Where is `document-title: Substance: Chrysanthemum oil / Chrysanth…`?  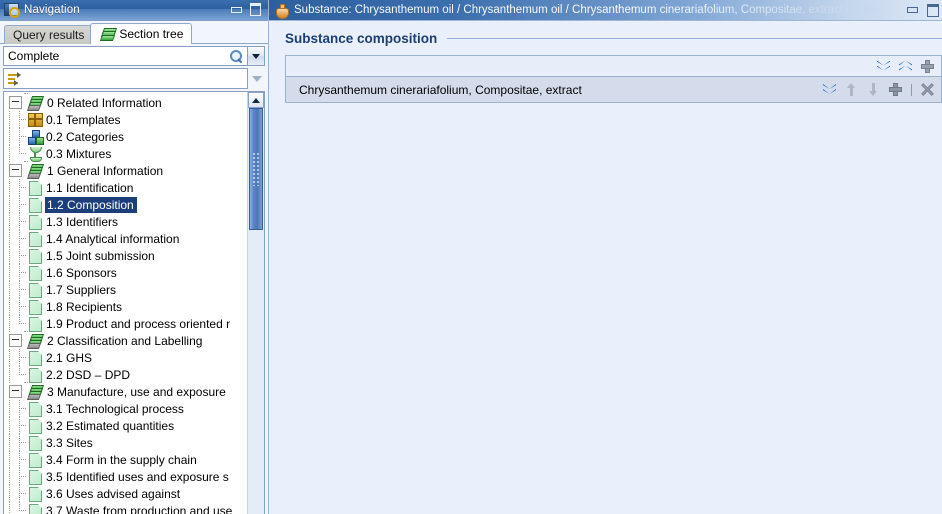
document-title: Substance: Chrysanthemum oil / Chrysanth… is located at coordinates (599, 10).